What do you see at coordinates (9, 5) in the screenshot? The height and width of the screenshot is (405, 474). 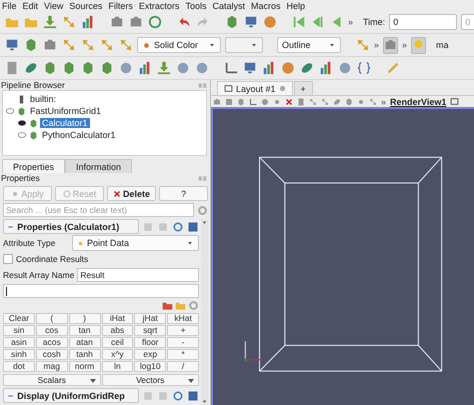 I see `menu-item: File` at bounding box center [9, 5].